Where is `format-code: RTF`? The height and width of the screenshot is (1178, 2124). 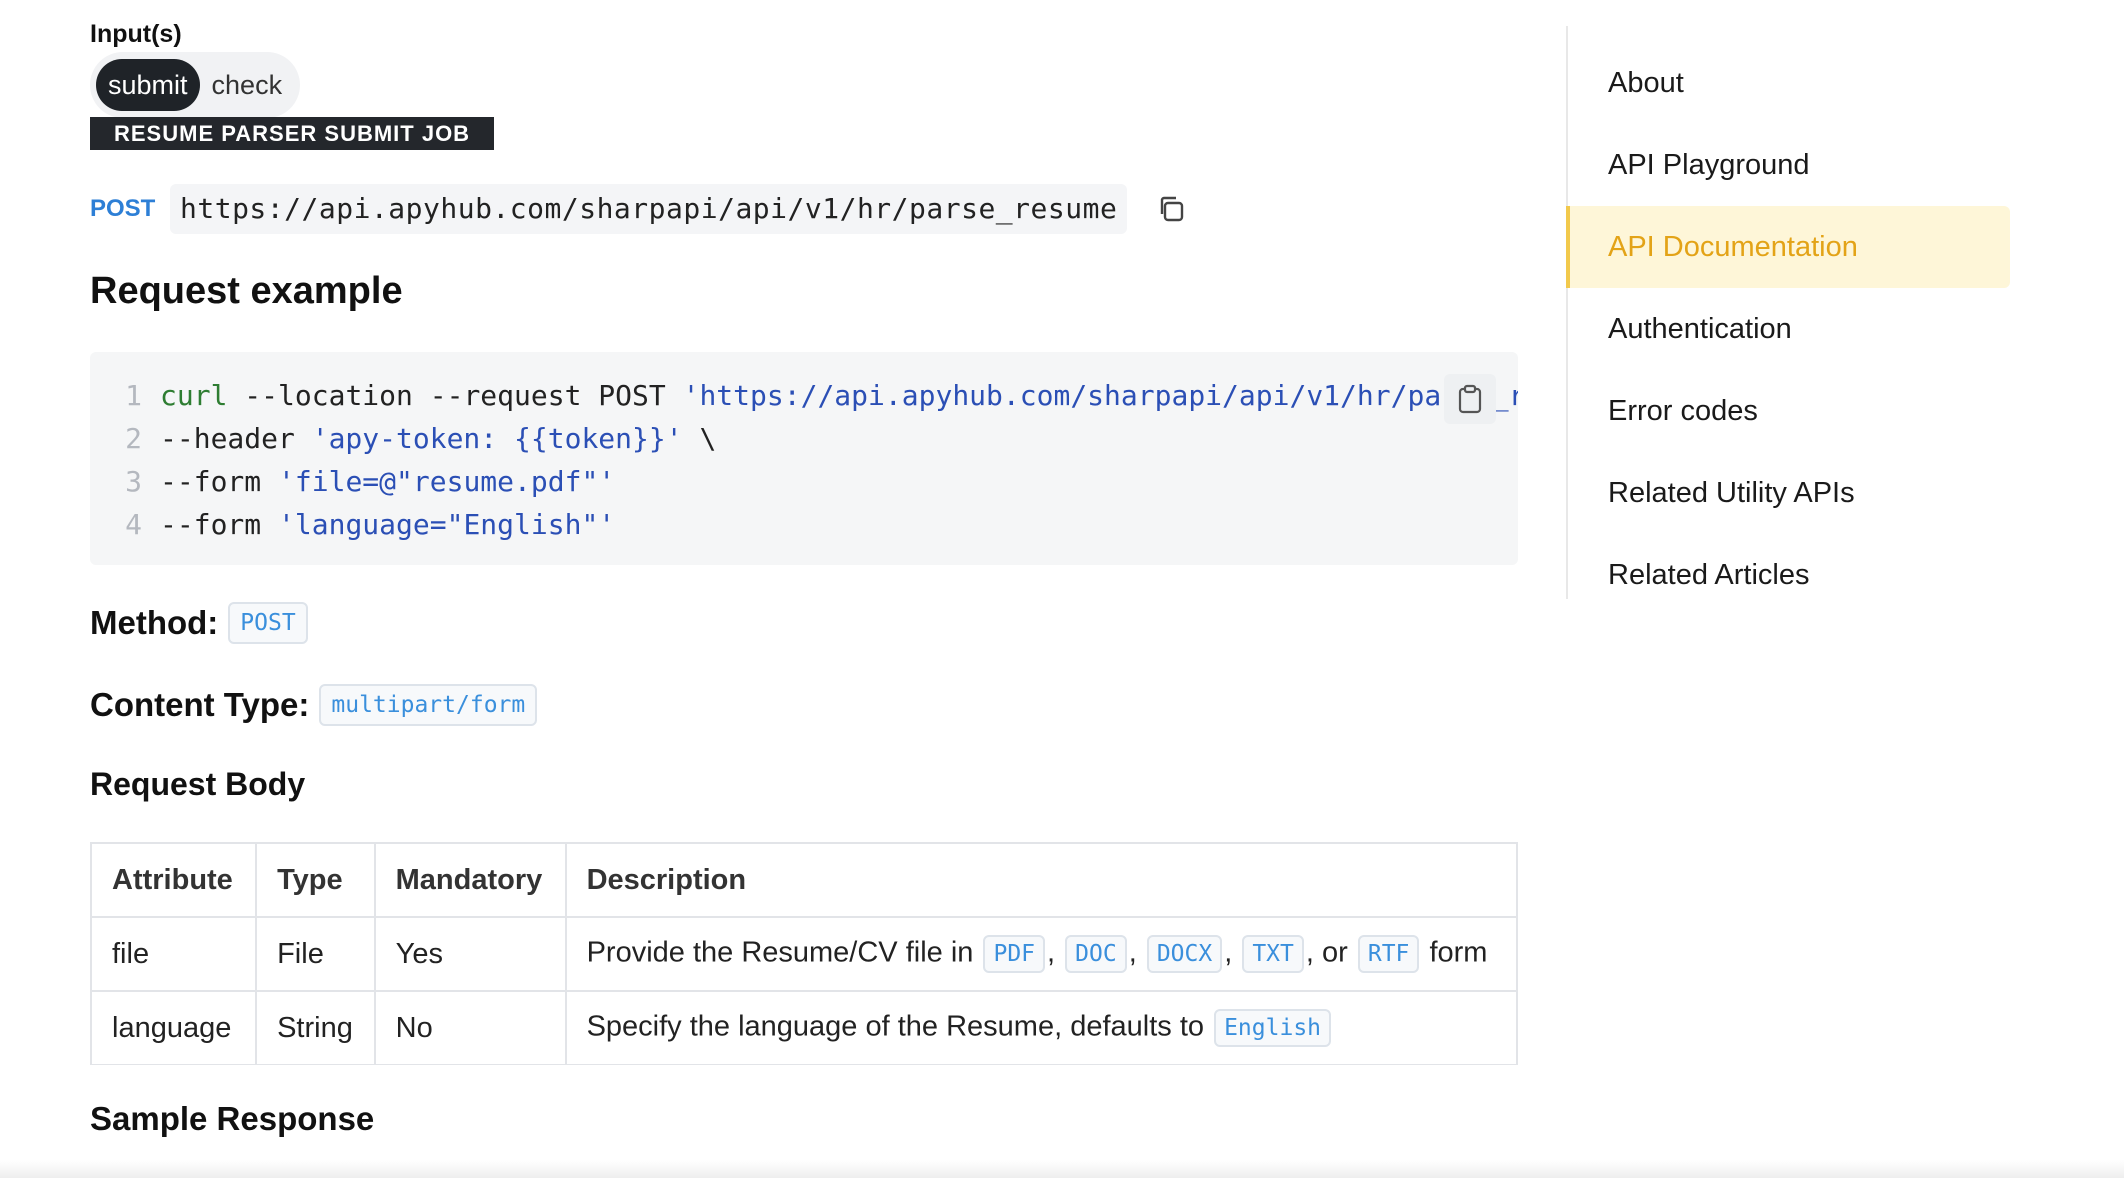 format-code: RTF is located at coordinates (1388, 954).